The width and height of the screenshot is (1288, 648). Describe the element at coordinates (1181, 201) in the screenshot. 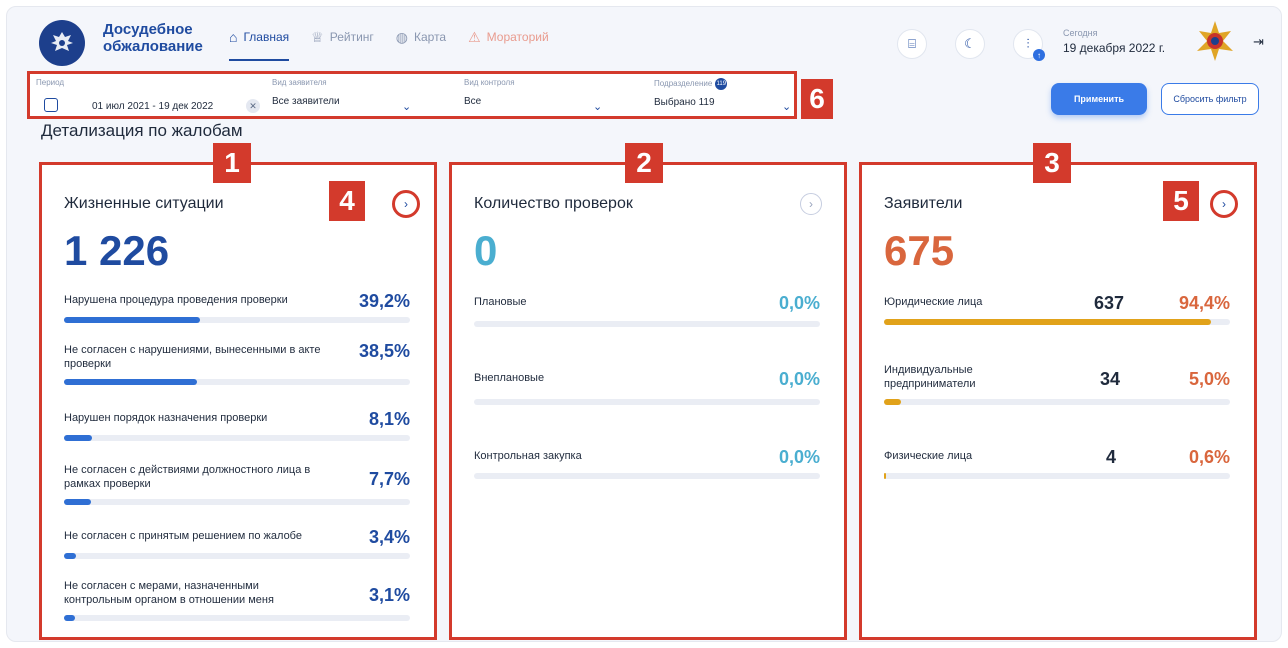

I see `callout-5: 5` at that location.